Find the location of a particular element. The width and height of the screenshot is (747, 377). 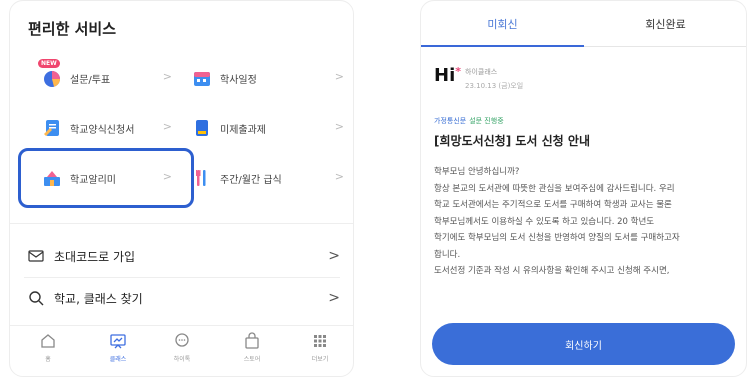

tab-store: 스토어 is located at coordinates (252, 347).